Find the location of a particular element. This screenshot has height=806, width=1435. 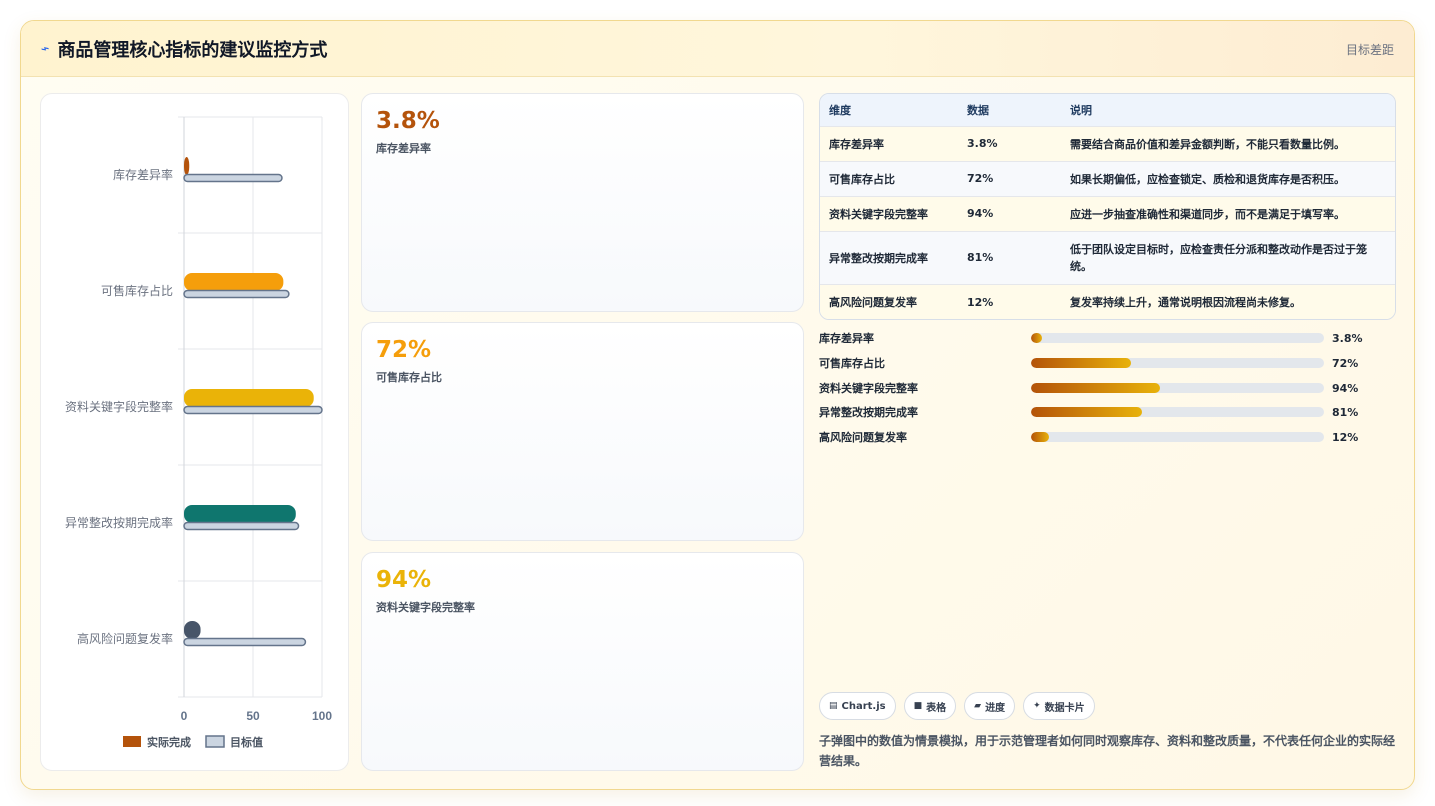

kpi-card-data-completeness: 94% 资料关键字段完整率 is located at coordinates (582, 661).